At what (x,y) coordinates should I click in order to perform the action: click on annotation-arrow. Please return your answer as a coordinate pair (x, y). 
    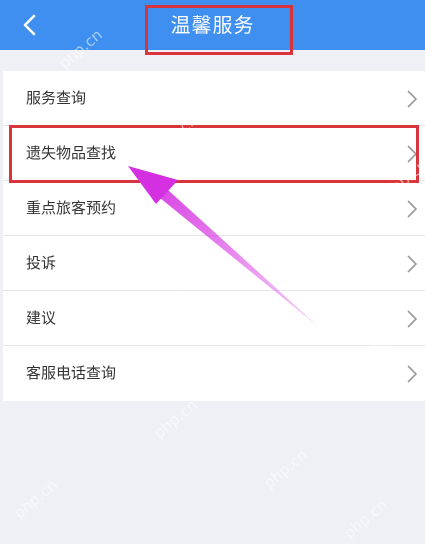
    Looking at the image, I should click on (224, 247).